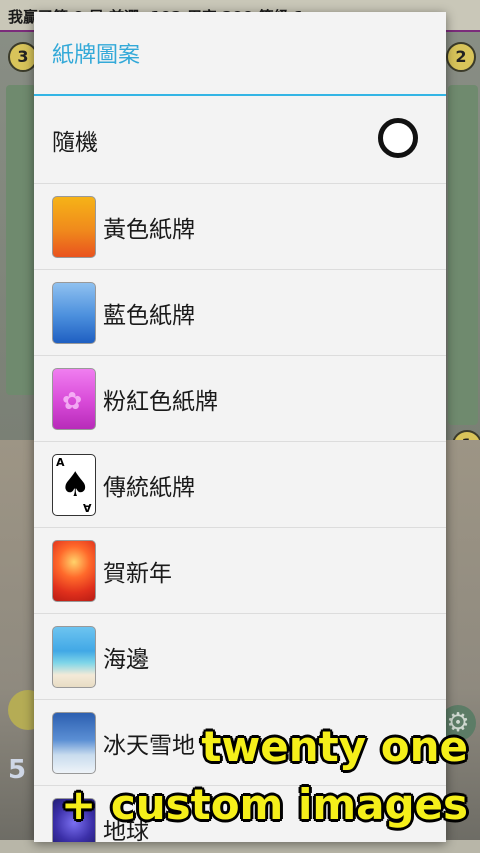 This screenshot has height=853, width=480. I want to click on promo-text-line1: twenty one, so click(334, 746).